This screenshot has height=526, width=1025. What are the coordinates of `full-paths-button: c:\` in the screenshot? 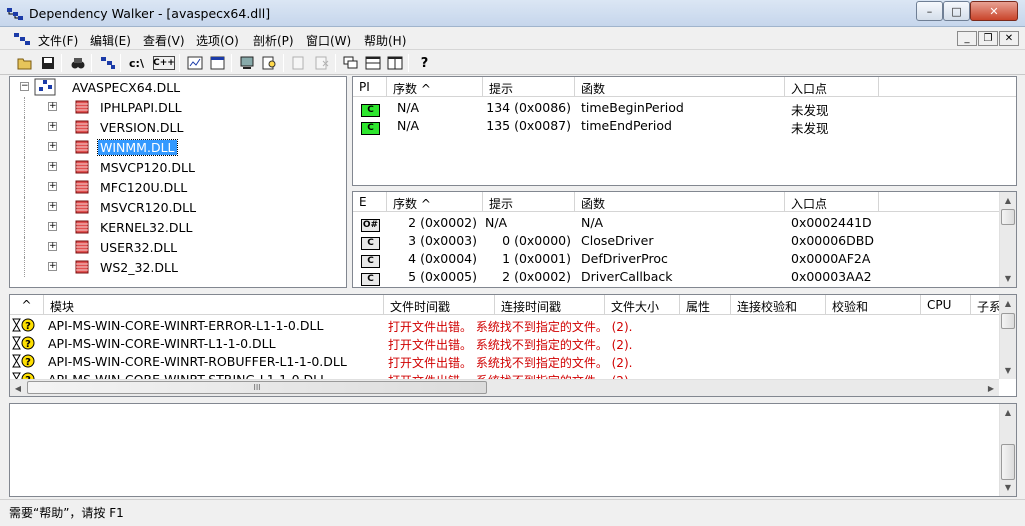 It's located at (136, 63).